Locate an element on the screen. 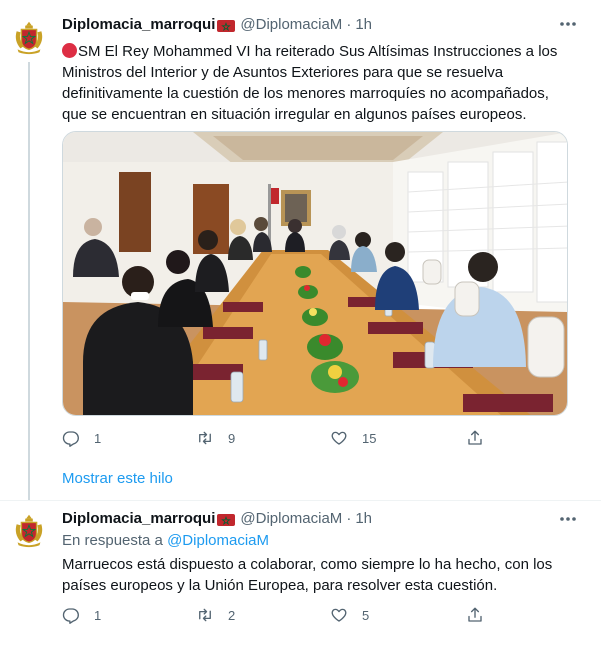 The height and width of the screenshot is (645, 601). retweet-button: 2 is located at coordinates (215, 615).